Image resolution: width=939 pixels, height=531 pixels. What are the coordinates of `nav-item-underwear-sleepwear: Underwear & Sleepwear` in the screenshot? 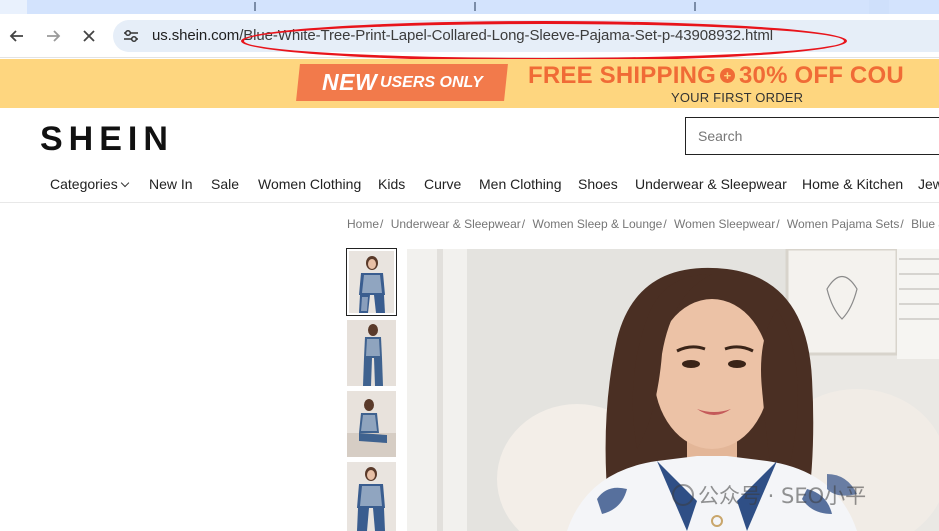 It's located at (711, 184).